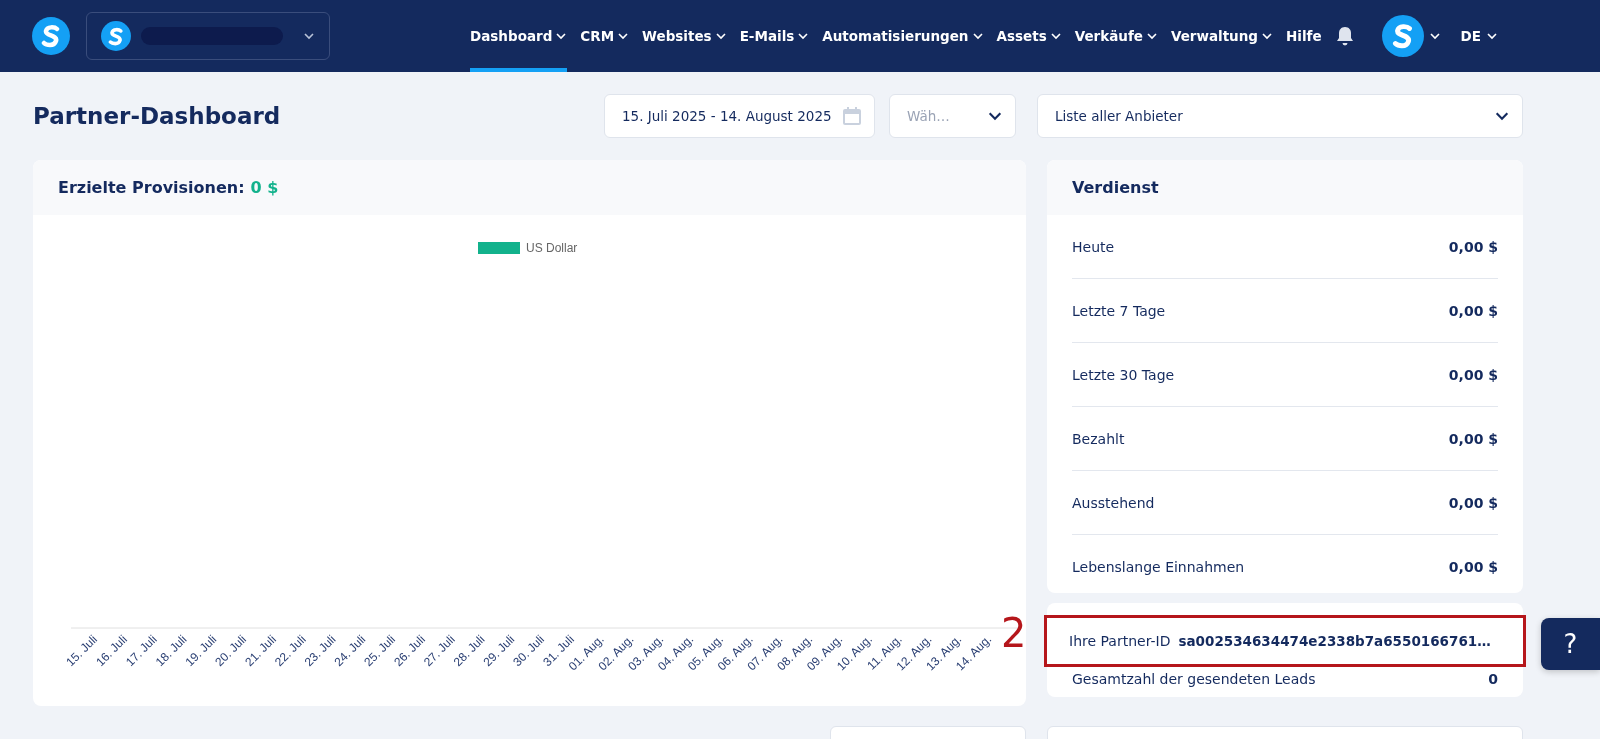 The width and height of the screenshot is (1600, 739). What do you see at coordinates (168, 187) in the screenshot?
I see `commissions-label: Erzielte Provisionen: 0 $` at bounding box center [168, 187].